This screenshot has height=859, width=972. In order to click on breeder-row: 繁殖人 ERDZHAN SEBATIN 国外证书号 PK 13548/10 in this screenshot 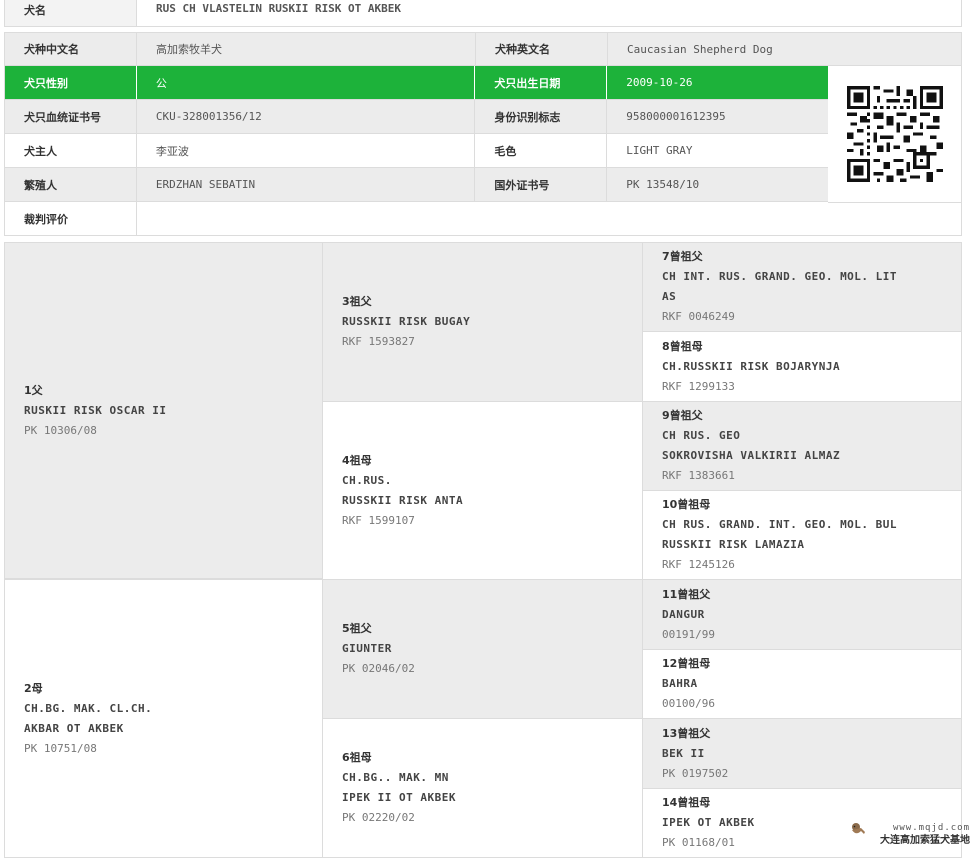, I will do `click(416, 185)`.